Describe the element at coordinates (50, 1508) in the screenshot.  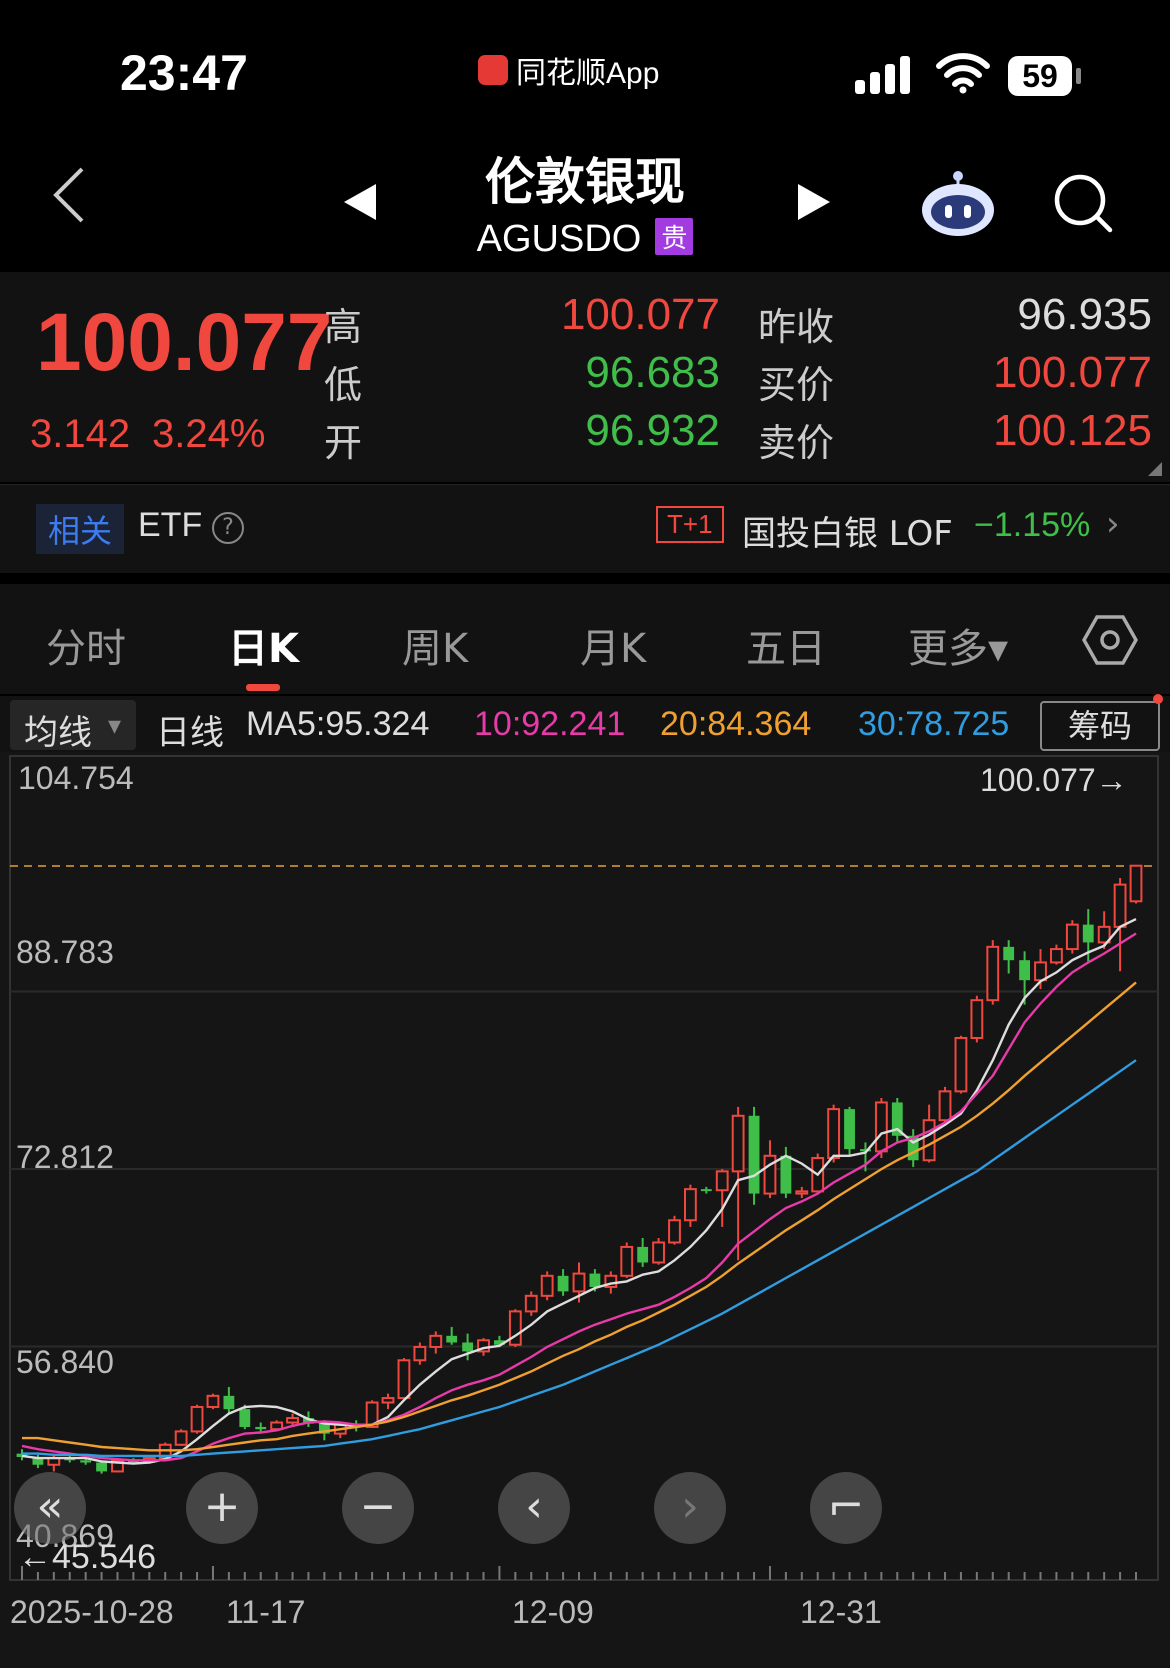
I see `scroll-to-start-button: «` at that location.